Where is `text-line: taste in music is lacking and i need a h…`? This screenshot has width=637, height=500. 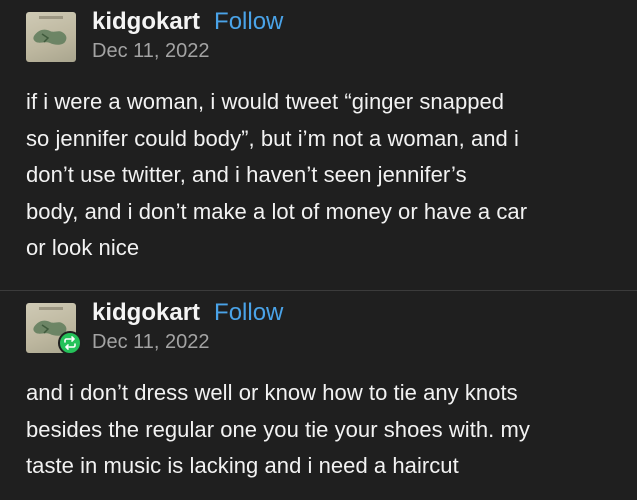
text-line: taste in music is lacking and i need a h… is located at coordinates (242, 465).